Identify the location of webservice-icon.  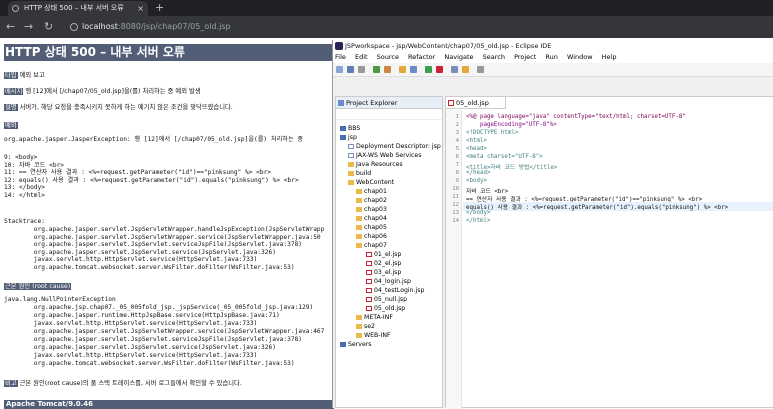
(351, 155).